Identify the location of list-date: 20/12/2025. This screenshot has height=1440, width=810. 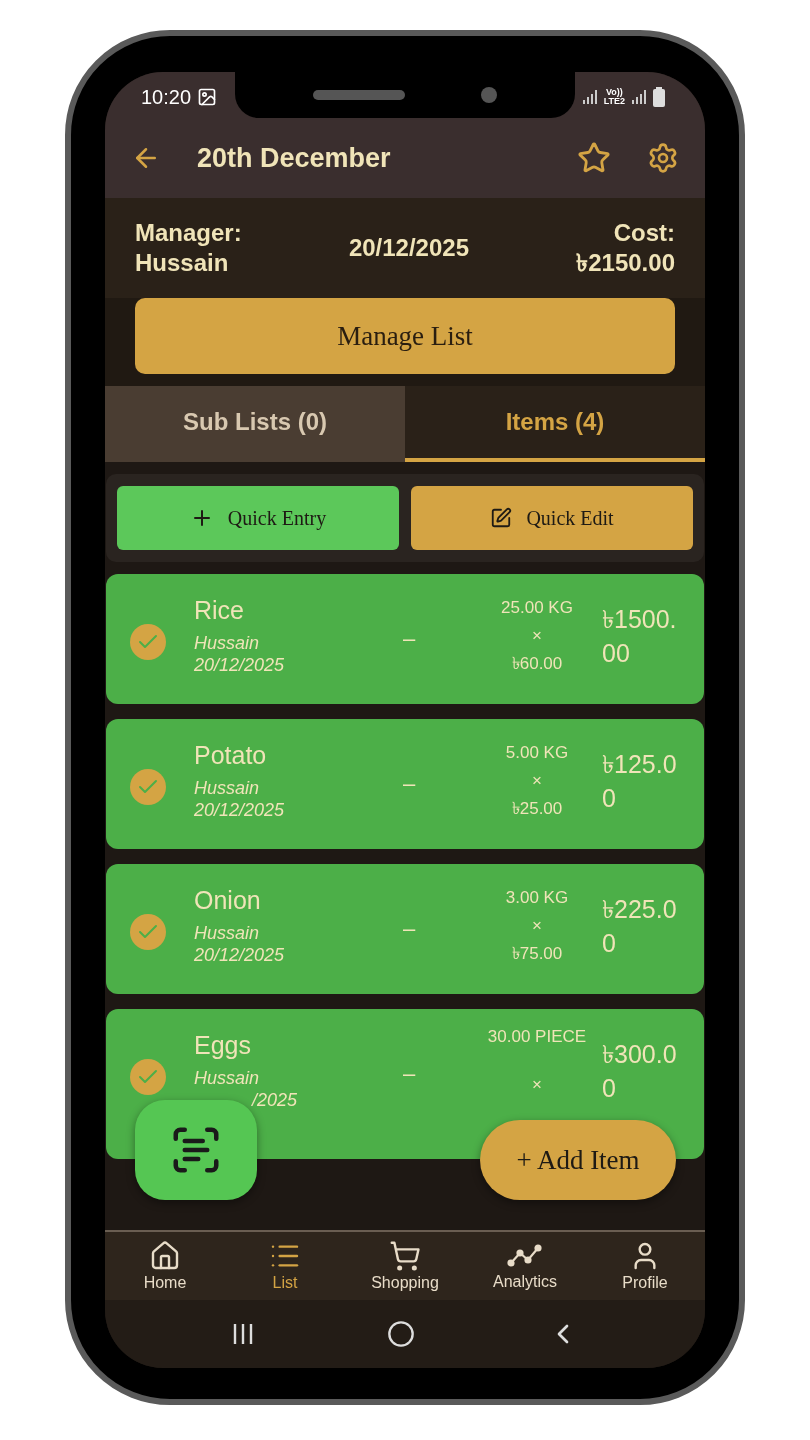
(408, 248).